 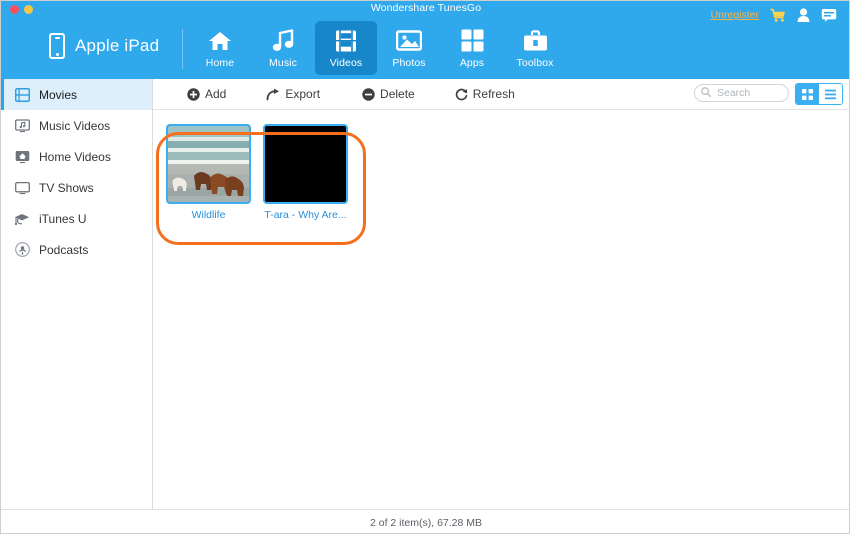 I want to click on tab-label: Home, so click(x=220, y=62).